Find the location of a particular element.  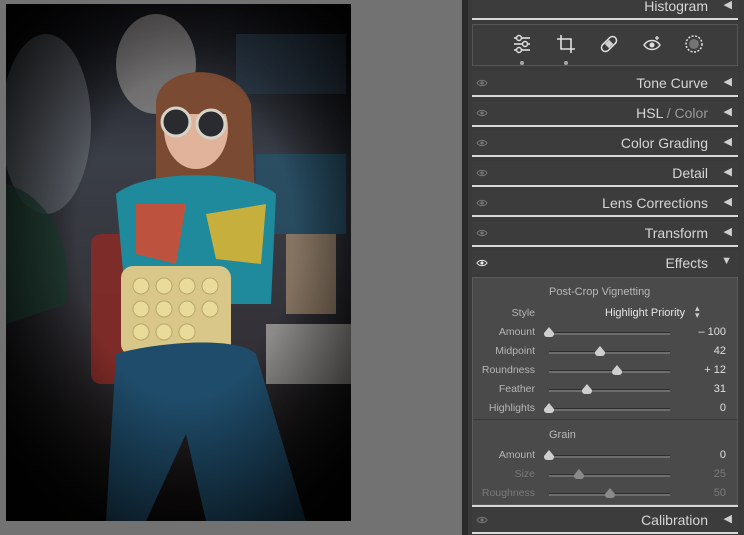

style-label: Style is located at coordinates (523, 313).